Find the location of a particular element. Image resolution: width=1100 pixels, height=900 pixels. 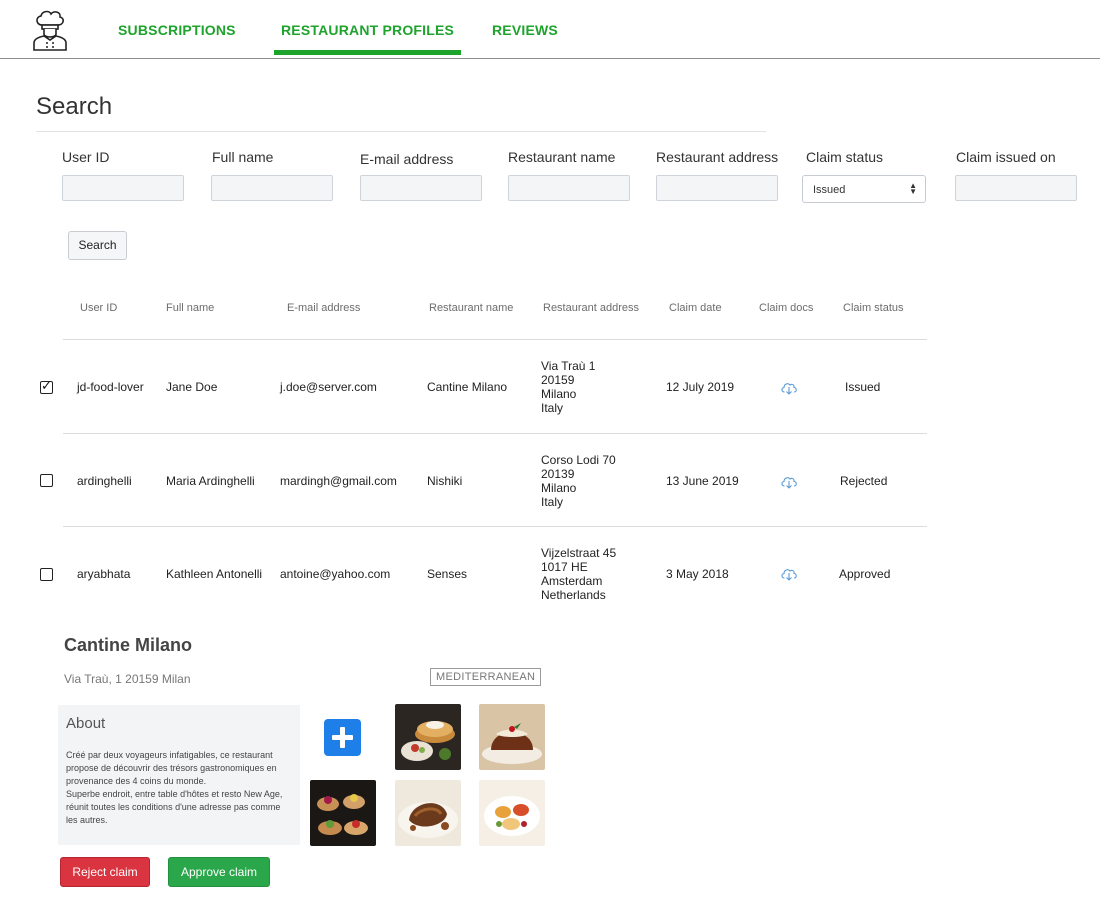

dessert-photo is located at coordinates (512, 813).